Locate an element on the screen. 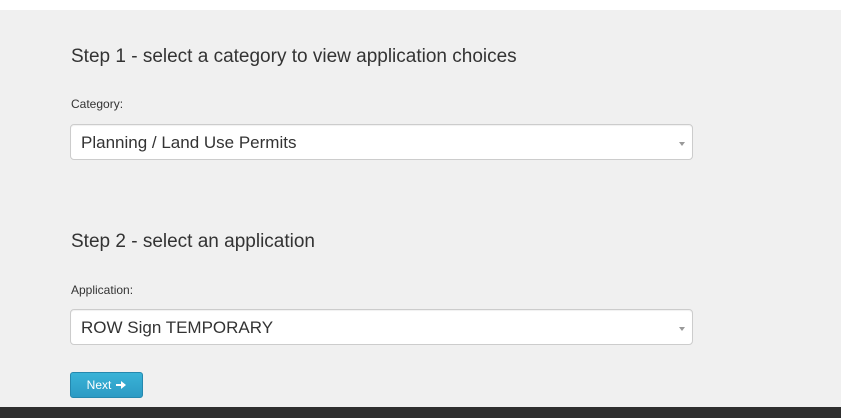  category-select: Planning / Land Use Permits is located at coordinates (381, 142).